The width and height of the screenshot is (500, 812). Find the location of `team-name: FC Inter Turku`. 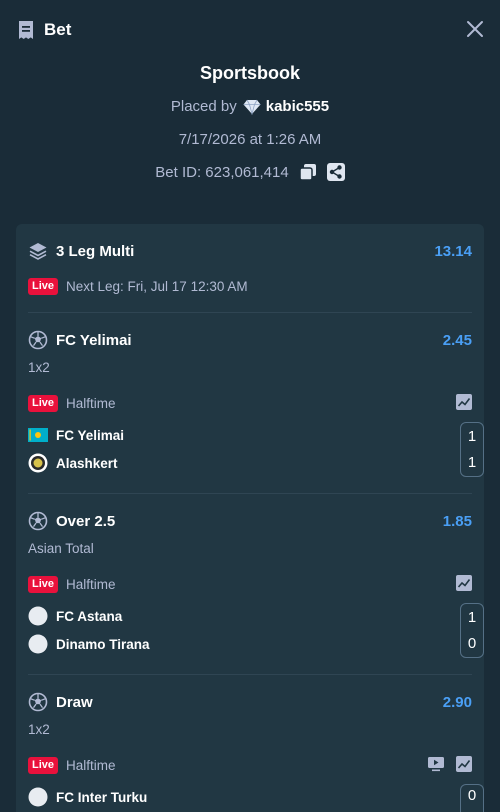

team-name: FC Inter Turku is located at coordinates (102, 797).